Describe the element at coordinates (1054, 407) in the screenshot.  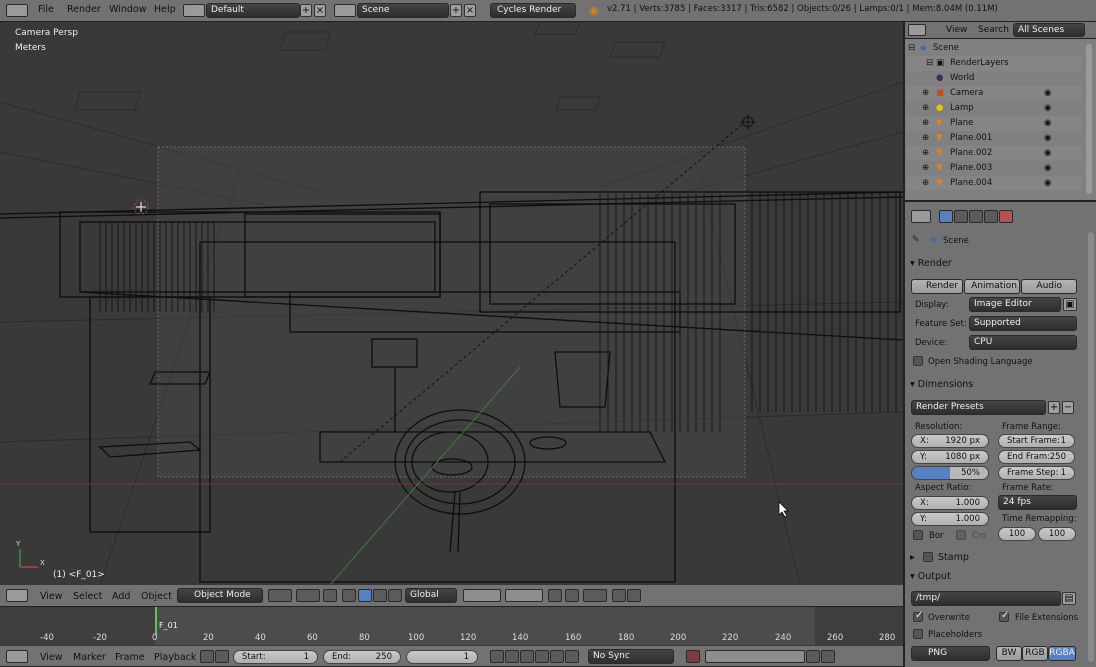
I see `add-preset-button: +` at that location.